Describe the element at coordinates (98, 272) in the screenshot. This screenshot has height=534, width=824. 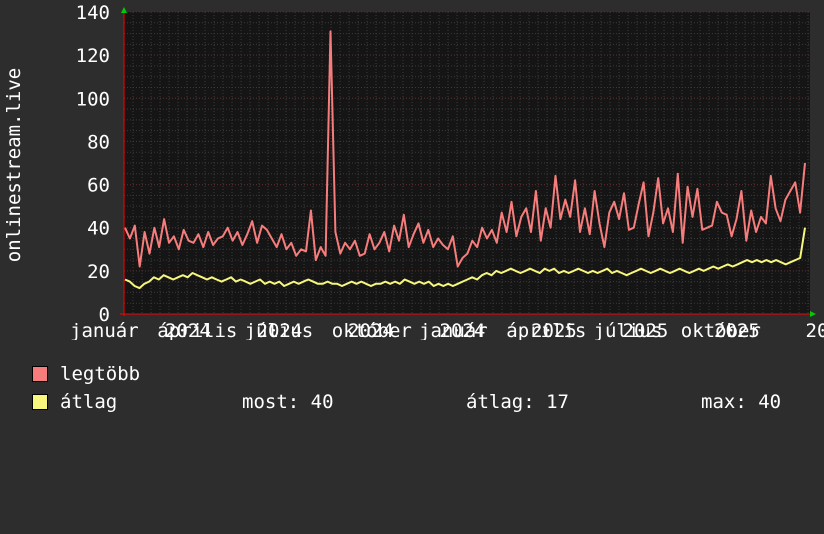
I see `y-tick-label: 20` at that location.